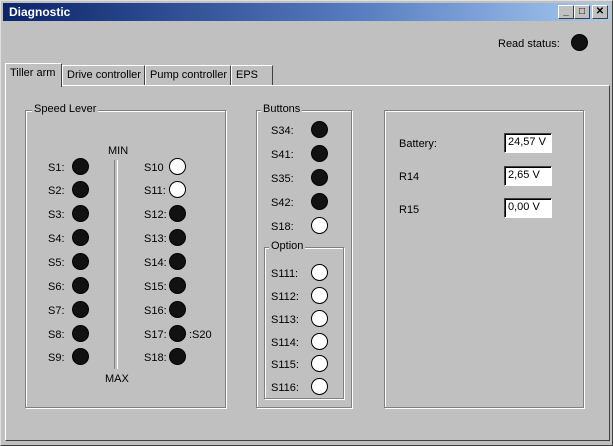 This screenshot has width=613, height=446. What do you see at coordinates (188, 75) in the screenshot?
I see `tab-pump-controller: Pump controller` at bounding box center [188, 75].